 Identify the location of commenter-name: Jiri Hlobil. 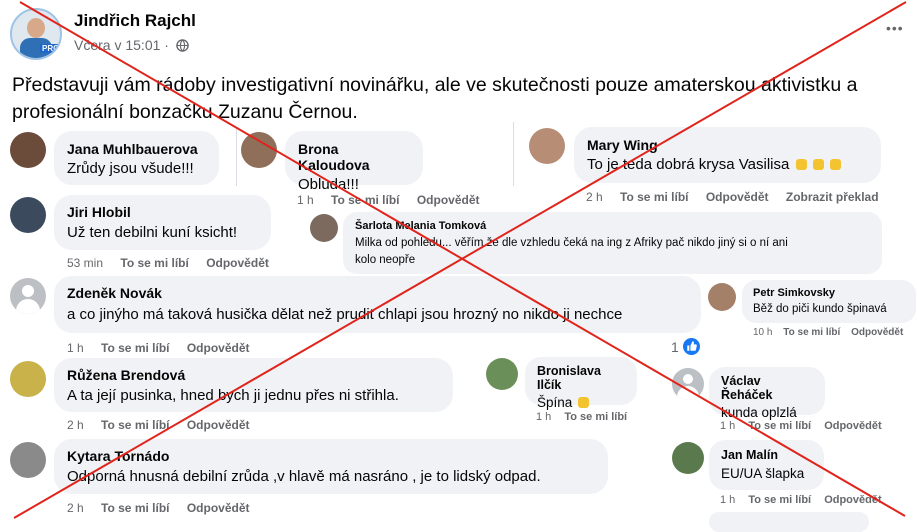
(163, 212).